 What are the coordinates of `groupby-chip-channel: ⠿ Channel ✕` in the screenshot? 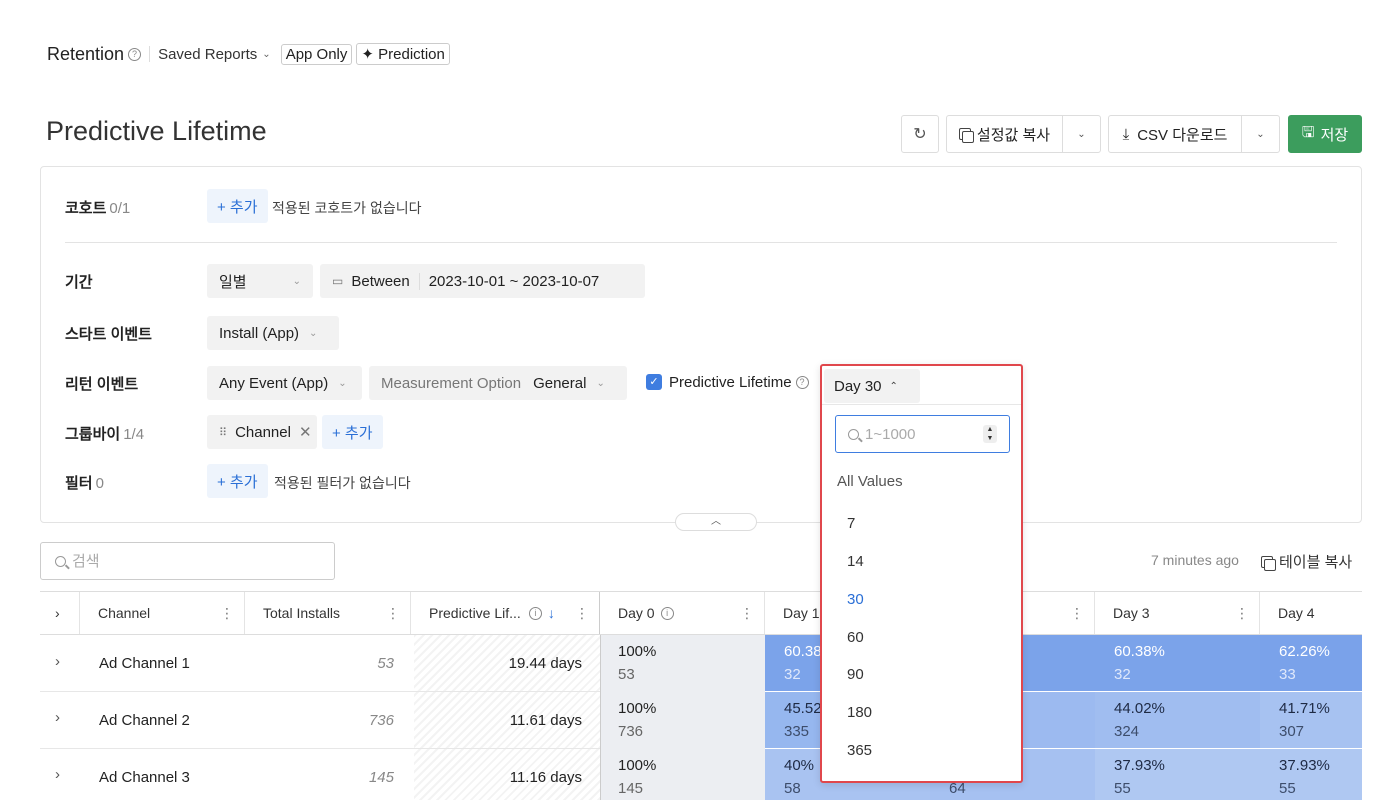 It's located at (262, 432).